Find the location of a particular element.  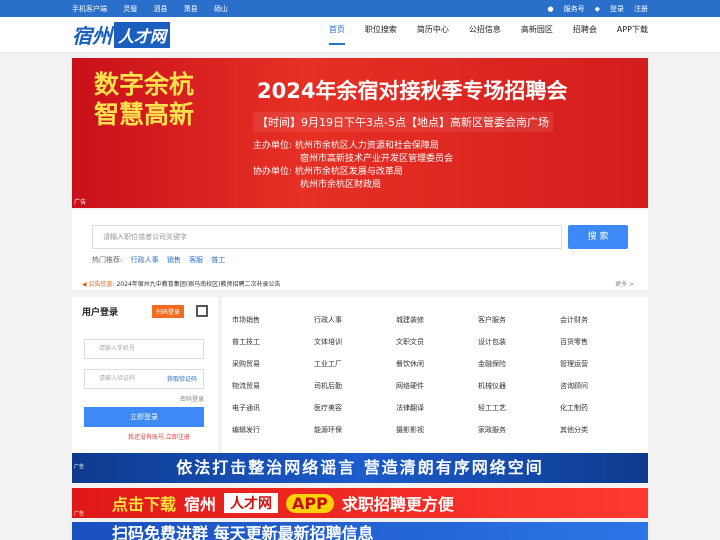

hot-keyword: 行政人事 is located at coordinates (145, 260).